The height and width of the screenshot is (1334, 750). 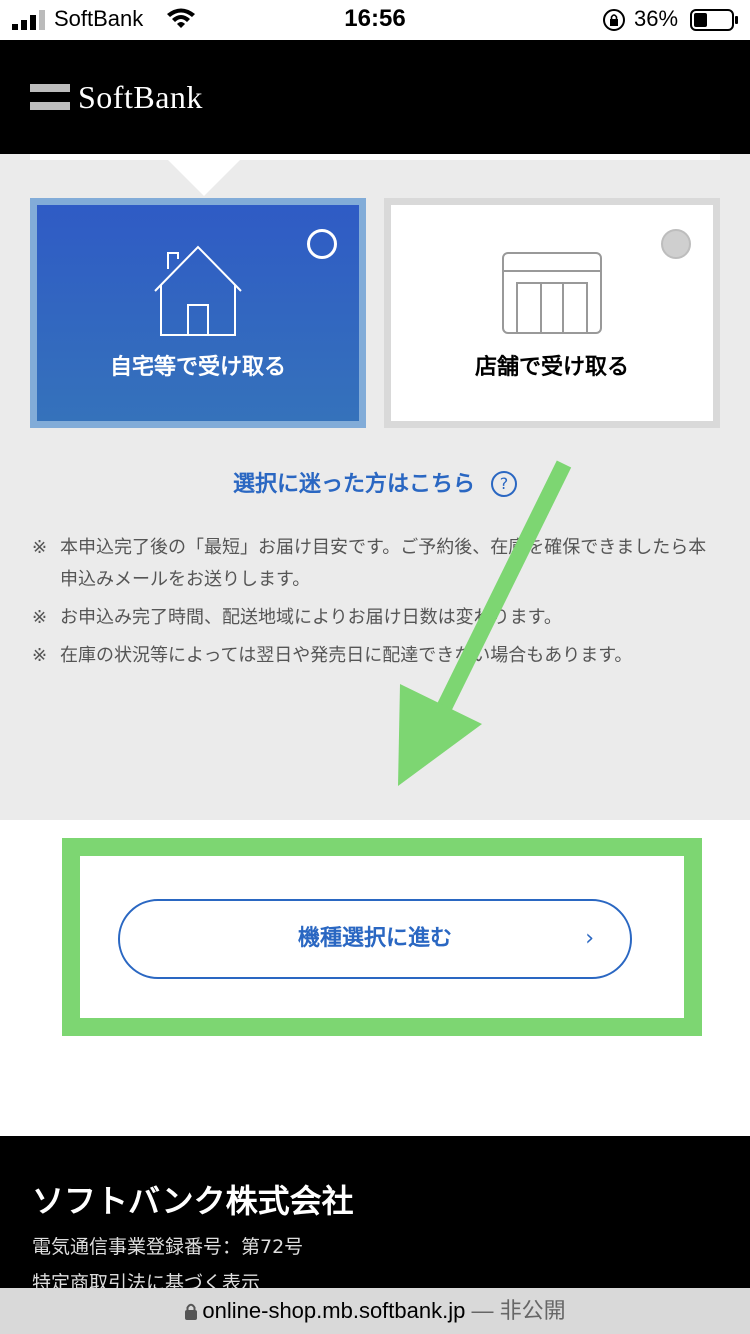 I want to click on lock-icon, so click(x=191, y=1311).